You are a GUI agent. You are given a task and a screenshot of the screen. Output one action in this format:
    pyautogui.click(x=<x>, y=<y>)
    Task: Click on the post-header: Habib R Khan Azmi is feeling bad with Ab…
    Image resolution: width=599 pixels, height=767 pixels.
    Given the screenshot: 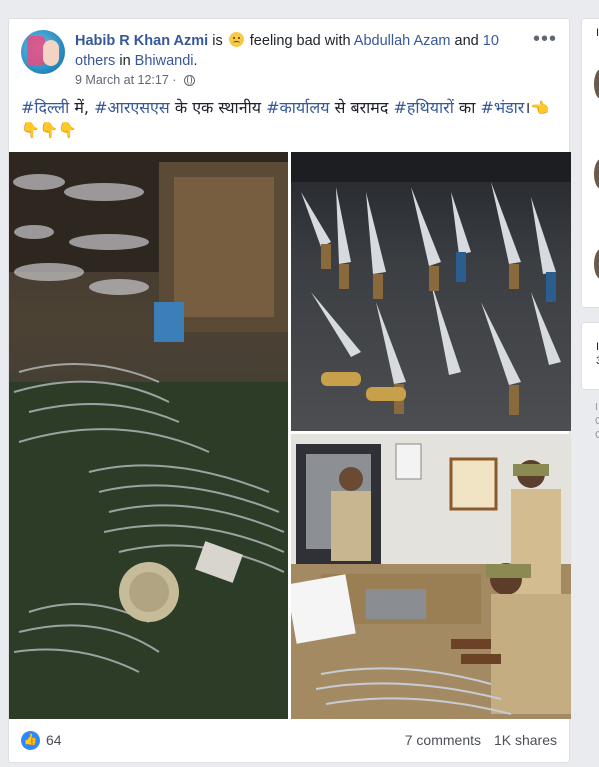 What is the action you would take?
    pyautogui.click(x=295, y=51)
    